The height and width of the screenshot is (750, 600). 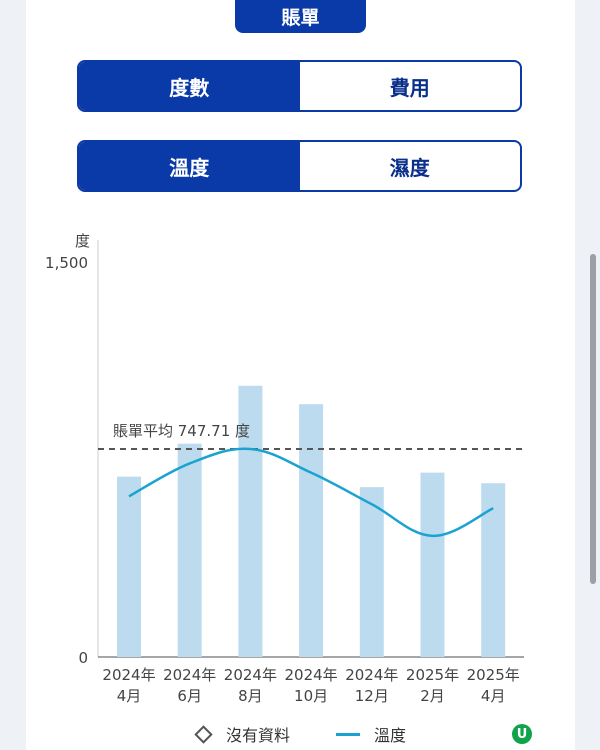 I want to click on y-unit-label: 度, so click(x=82, y=241).